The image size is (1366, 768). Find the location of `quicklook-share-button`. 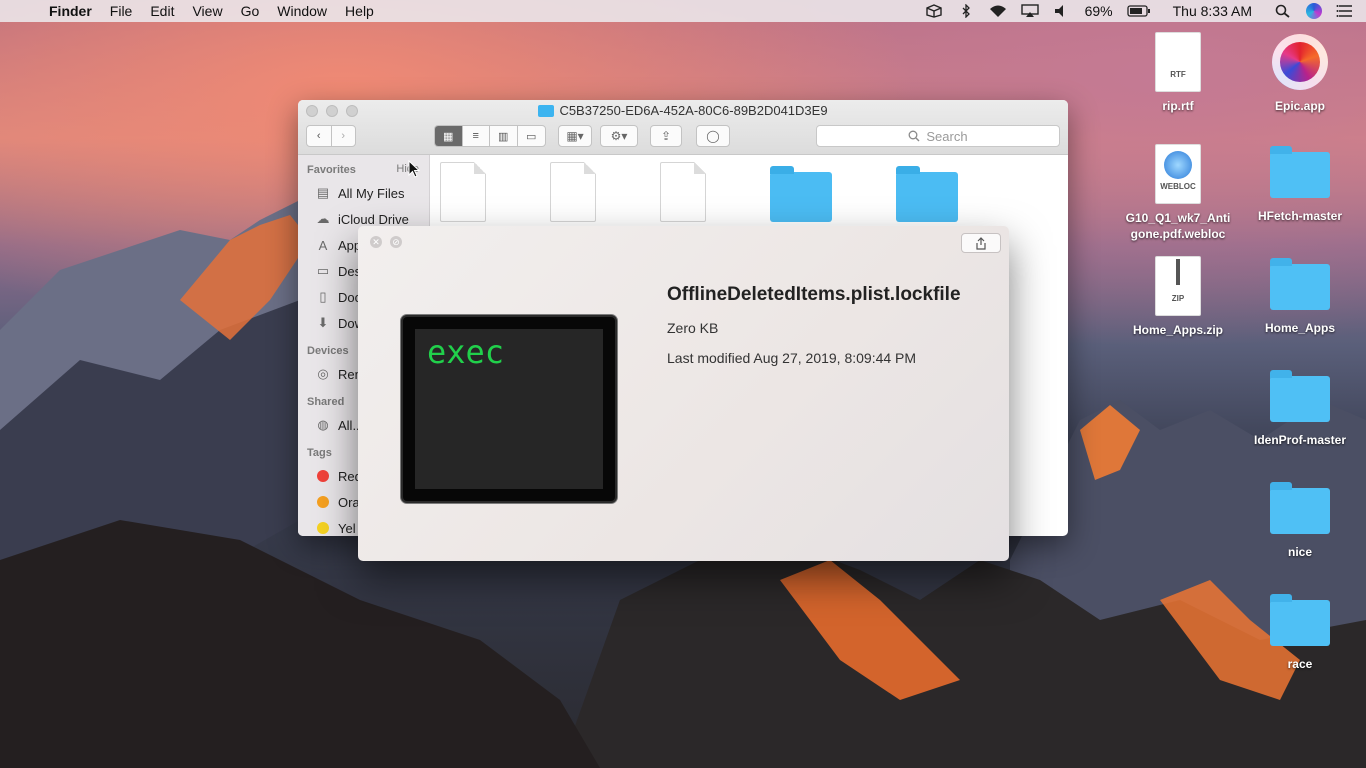

quicklook-share-button is located at coordinates (981, 243).